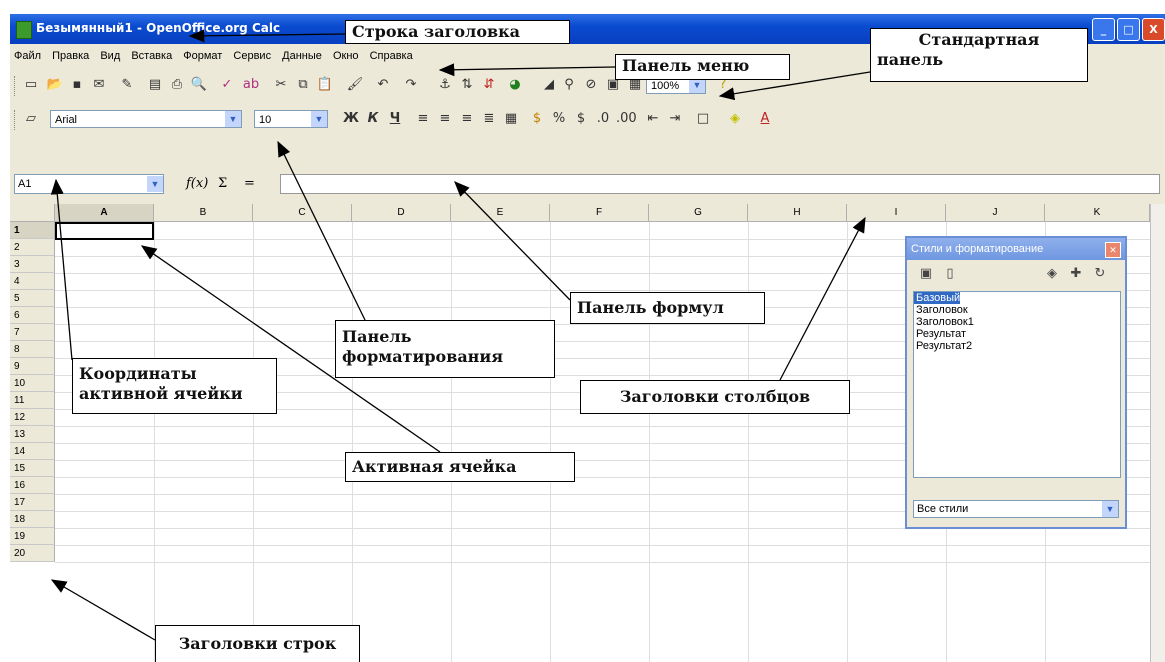  Describe the element at coordinates (460, 467) in the screenshot. I see `callout-active-cell: Активная ячейка` at that location.